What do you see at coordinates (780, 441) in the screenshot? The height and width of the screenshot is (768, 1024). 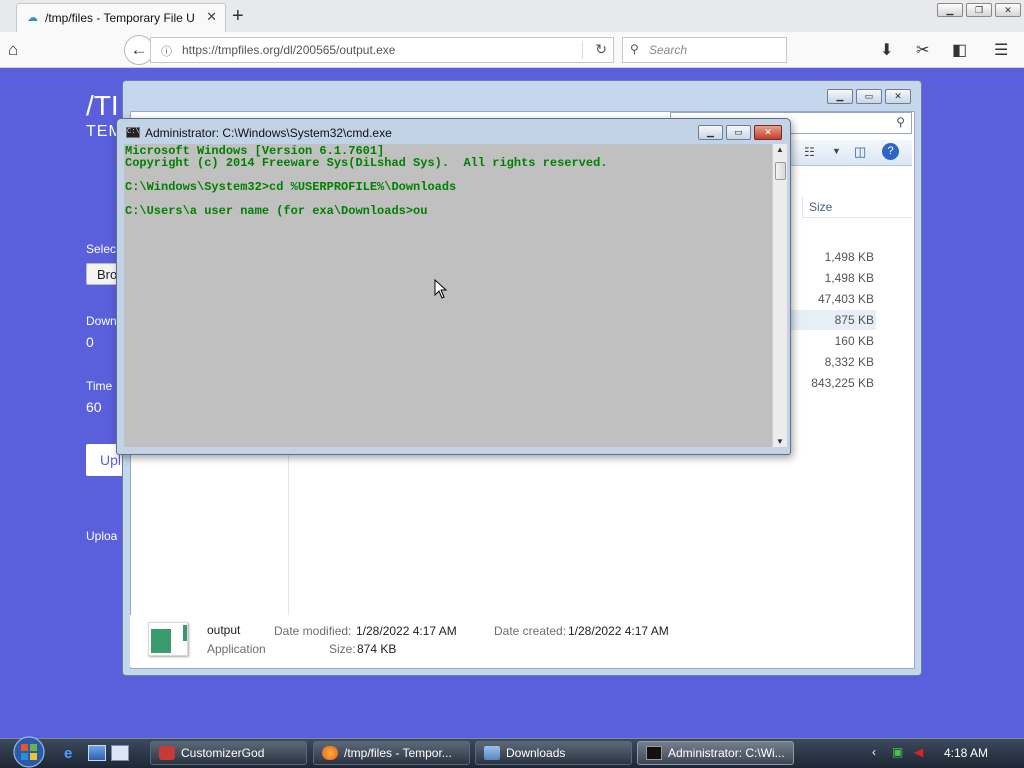 I see `scroll-down-icon: ▼` at bounding box center [780, 441].